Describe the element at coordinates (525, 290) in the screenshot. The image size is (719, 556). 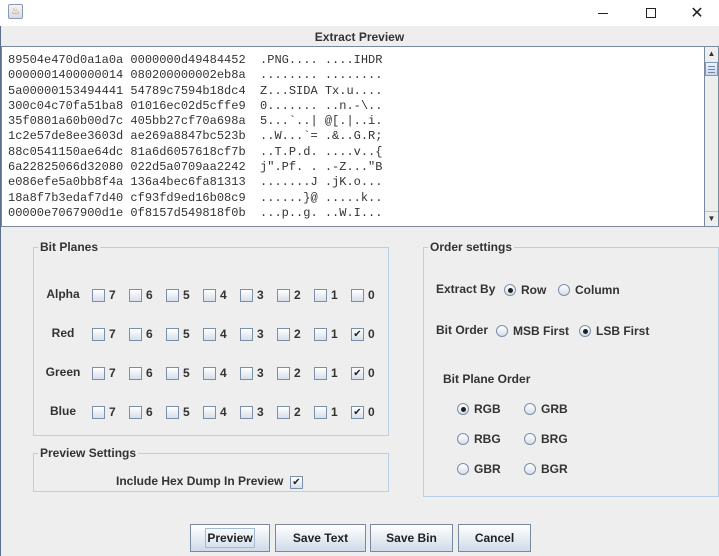
I see `extract-by-radio-row: Row` at that location.